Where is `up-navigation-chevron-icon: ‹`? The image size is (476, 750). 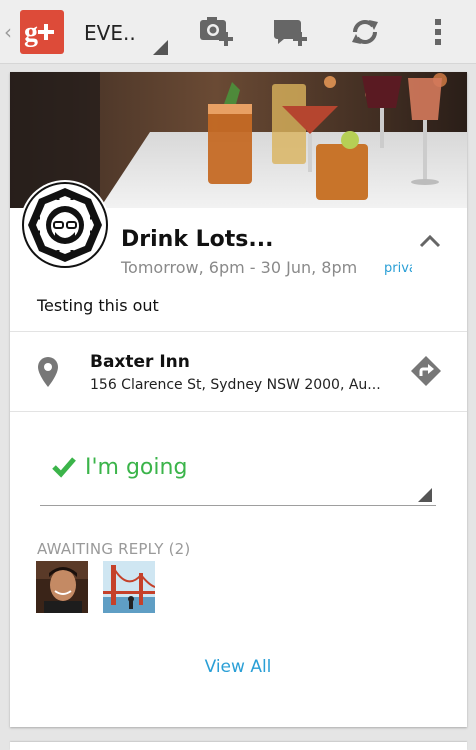 up-navigation-chevron-icon: ‹ is located at coordinates (9, 32).